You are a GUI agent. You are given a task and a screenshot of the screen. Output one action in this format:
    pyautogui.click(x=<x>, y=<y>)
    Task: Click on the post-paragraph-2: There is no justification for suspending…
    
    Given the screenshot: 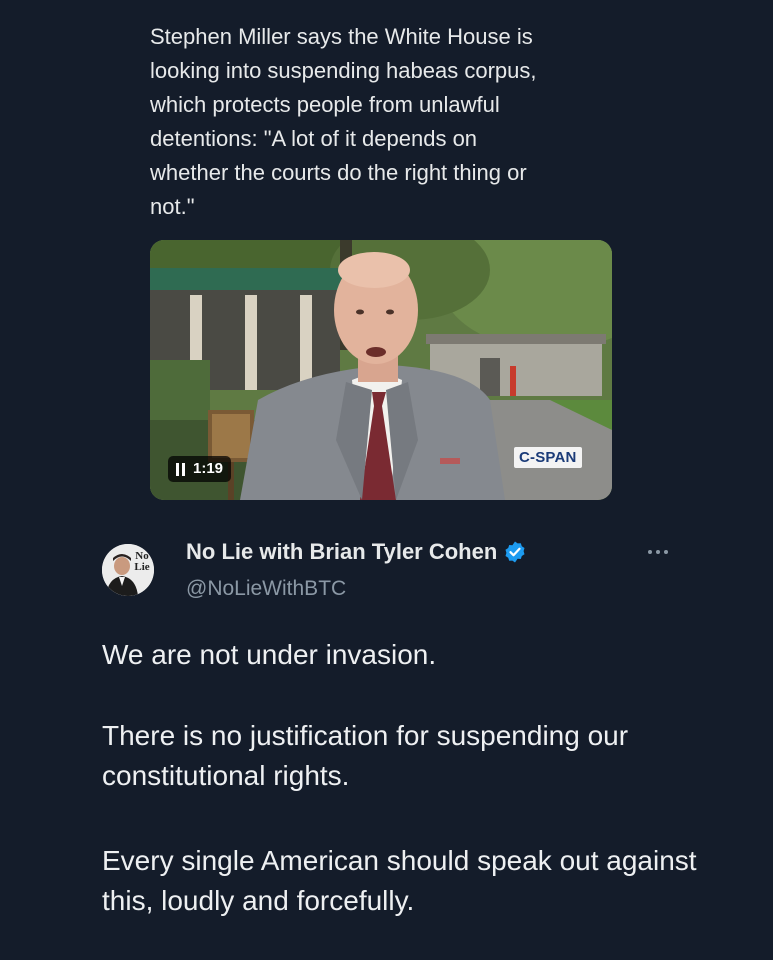 What is the action you would take?
    pyautogui.click(x=365, y=755)
    